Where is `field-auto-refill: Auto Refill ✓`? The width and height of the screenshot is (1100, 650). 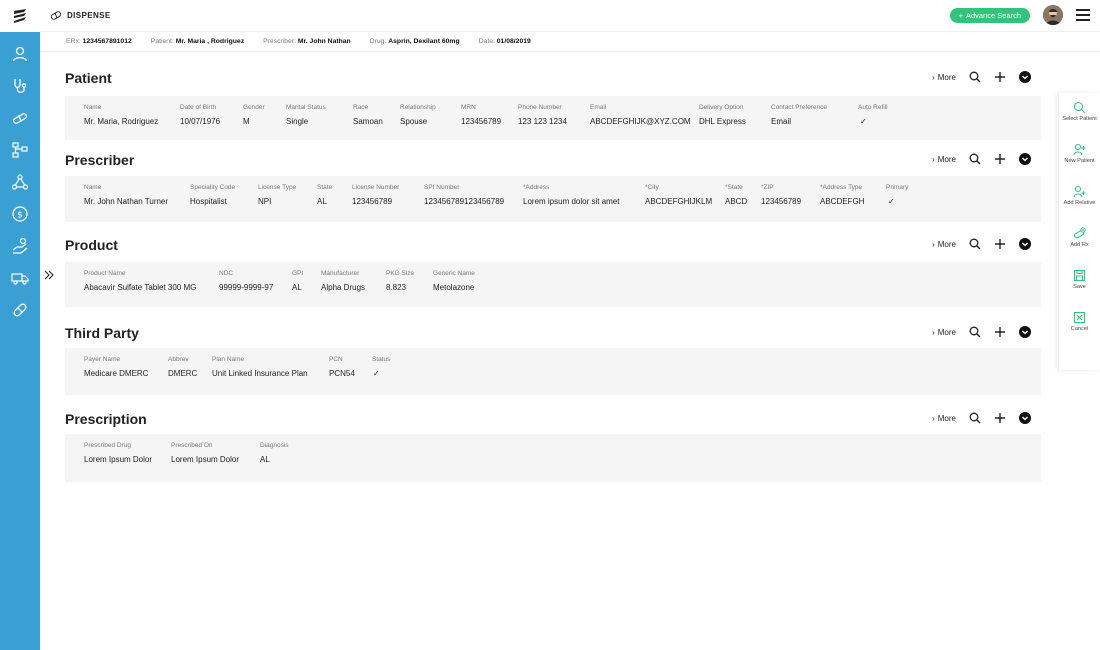
field-auto-refill: Auto Refill ✓ is located at coordinates (873, 115).